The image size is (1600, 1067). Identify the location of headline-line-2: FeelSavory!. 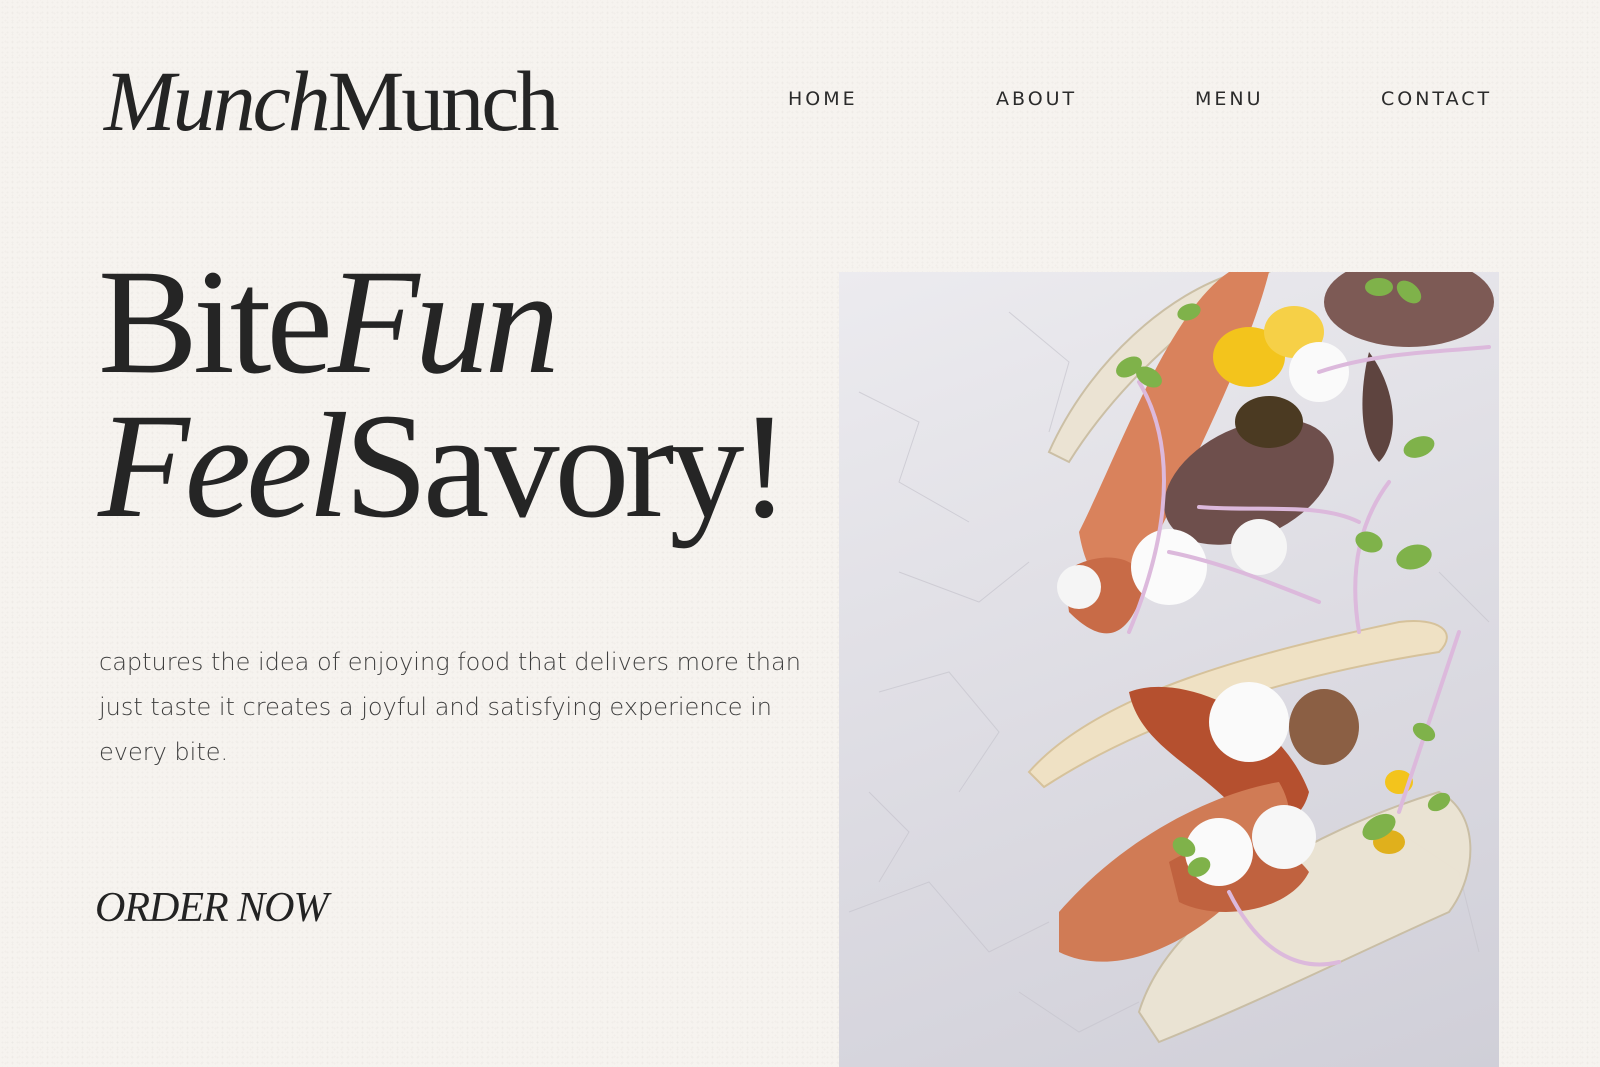
(443, 466).